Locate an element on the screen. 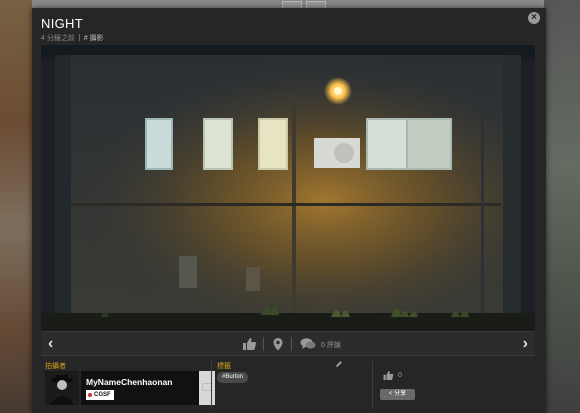 Image resolution: width=580 pixels, height=413 pixels. username: MyNameChenhaonan is located at coordinates (129, 382).